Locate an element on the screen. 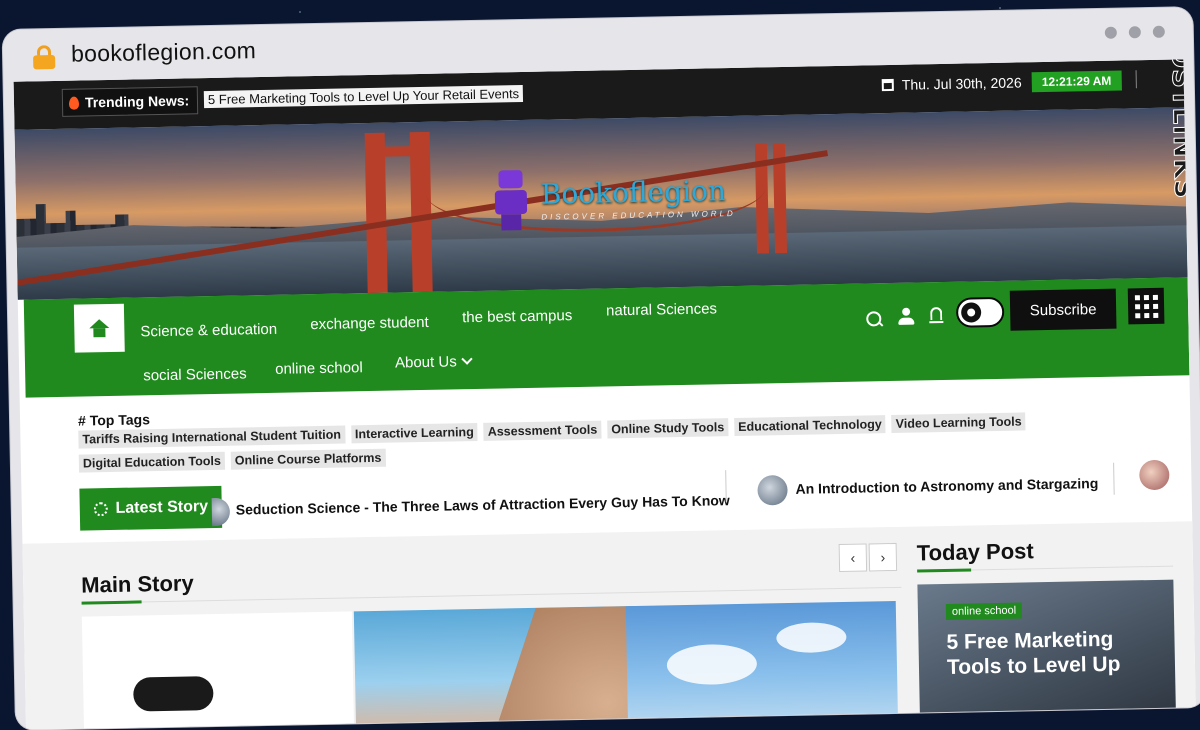 The image size is (1200, 730). grid-menu-icon is located at coordinates (1146, 306).